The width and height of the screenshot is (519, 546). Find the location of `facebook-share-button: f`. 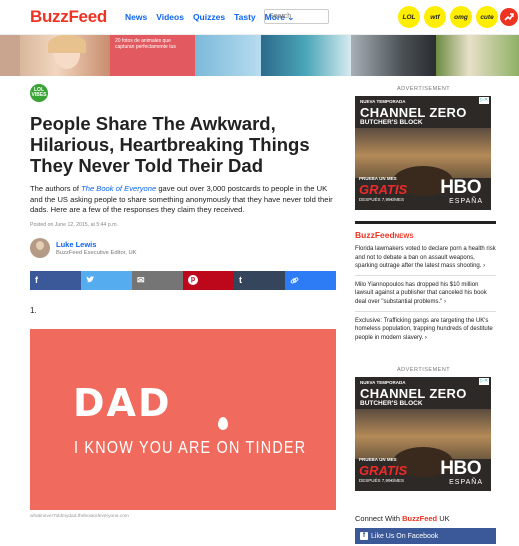

facebook-share-button: f is located at coordinates (55, 280).